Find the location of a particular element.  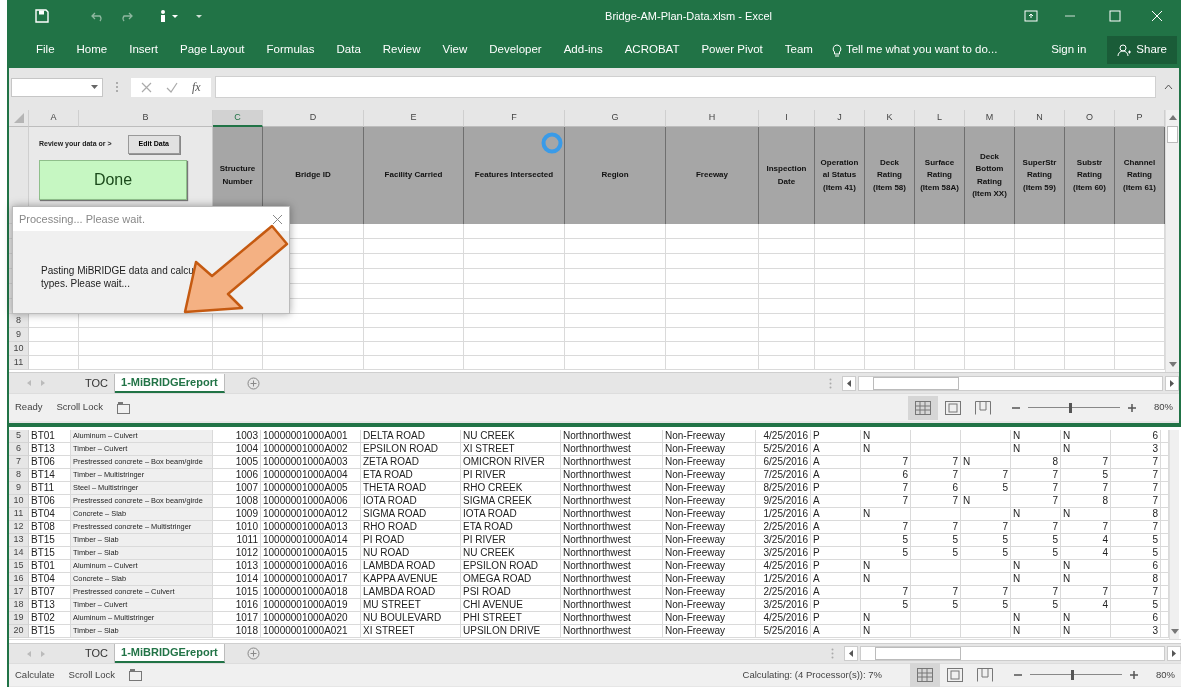

scroll-up-icon is located at coordinates (1172, 117).